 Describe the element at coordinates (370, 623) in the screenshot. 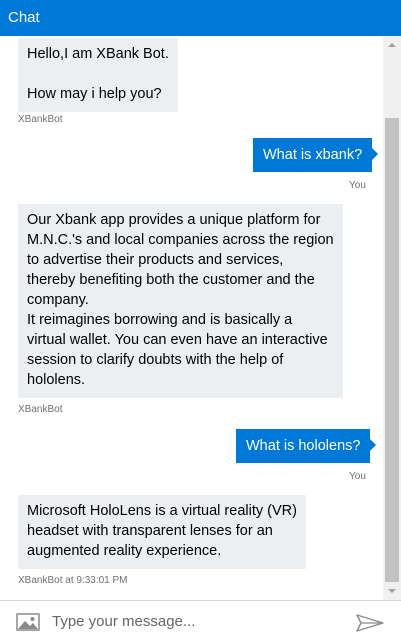

I see `send-icon` at that location.